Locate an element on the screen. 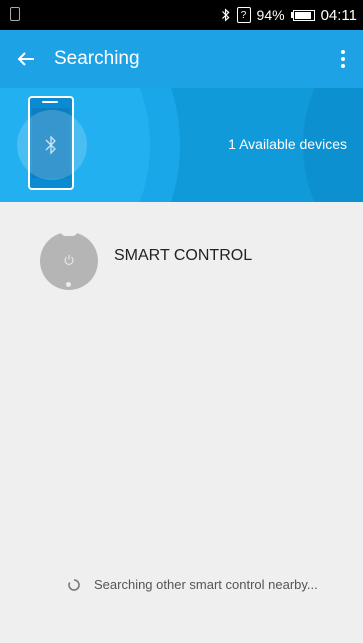 The height and width of the screenshot is (643, 363). app-bar: Searching is located at coordinates (181, 59).